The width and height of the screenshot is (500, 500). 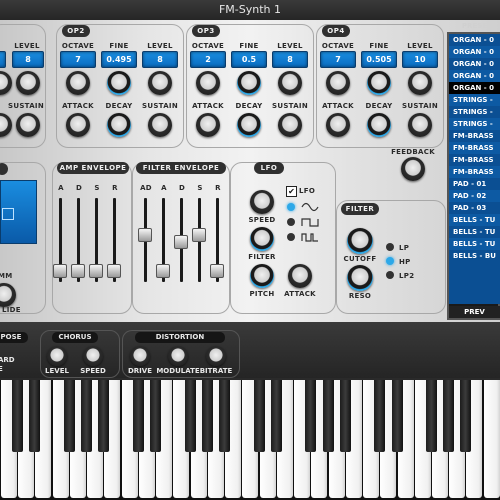 I want to click on lp-led, so click(x=390, y=247).